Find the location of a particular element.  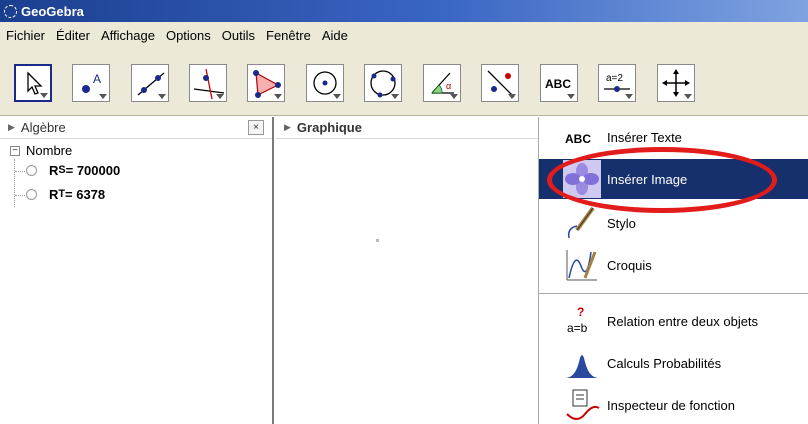

svg-text: A is located at coordinates (97, 79).